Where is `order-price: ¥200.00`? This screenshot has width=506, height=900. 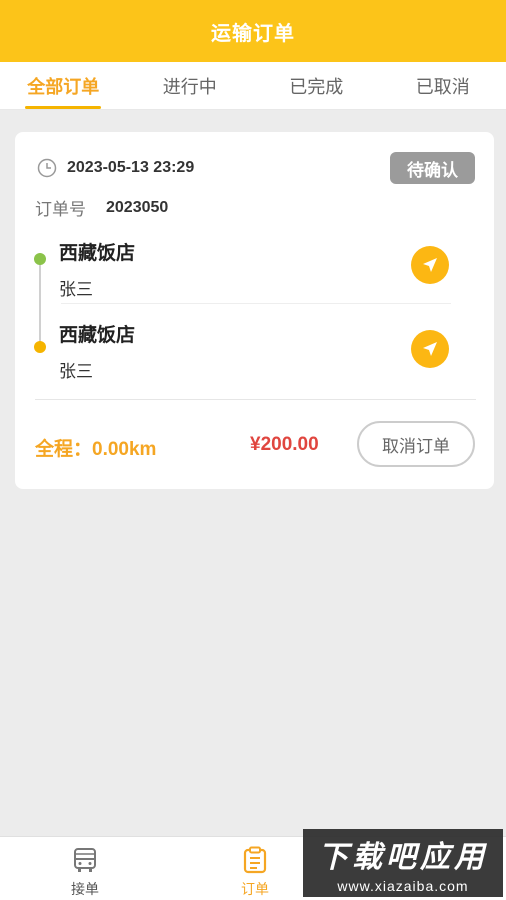
order-price: ¥200.00 is located at coordinates (284, 444).